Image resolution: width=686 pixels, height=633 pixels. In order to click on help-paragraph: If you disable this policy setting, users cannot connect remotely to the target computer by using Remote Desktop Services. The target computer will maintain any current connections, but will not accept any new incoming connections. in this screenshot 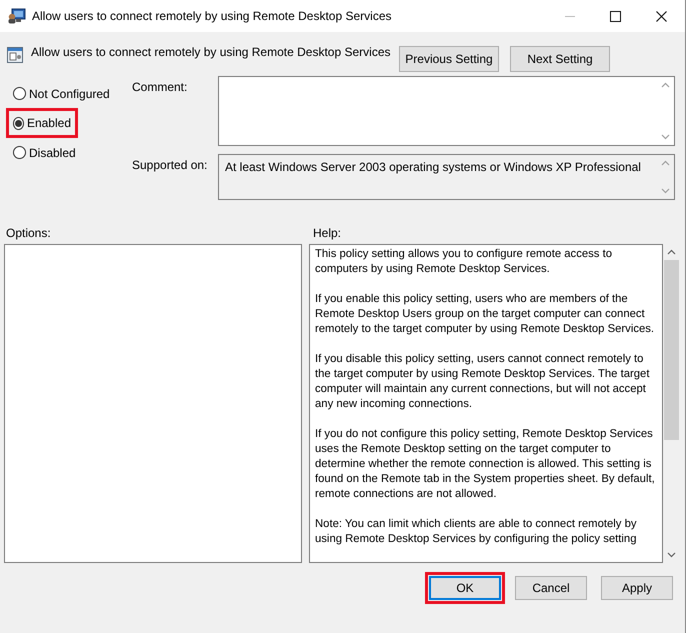, I will do `click(482, 382)`.